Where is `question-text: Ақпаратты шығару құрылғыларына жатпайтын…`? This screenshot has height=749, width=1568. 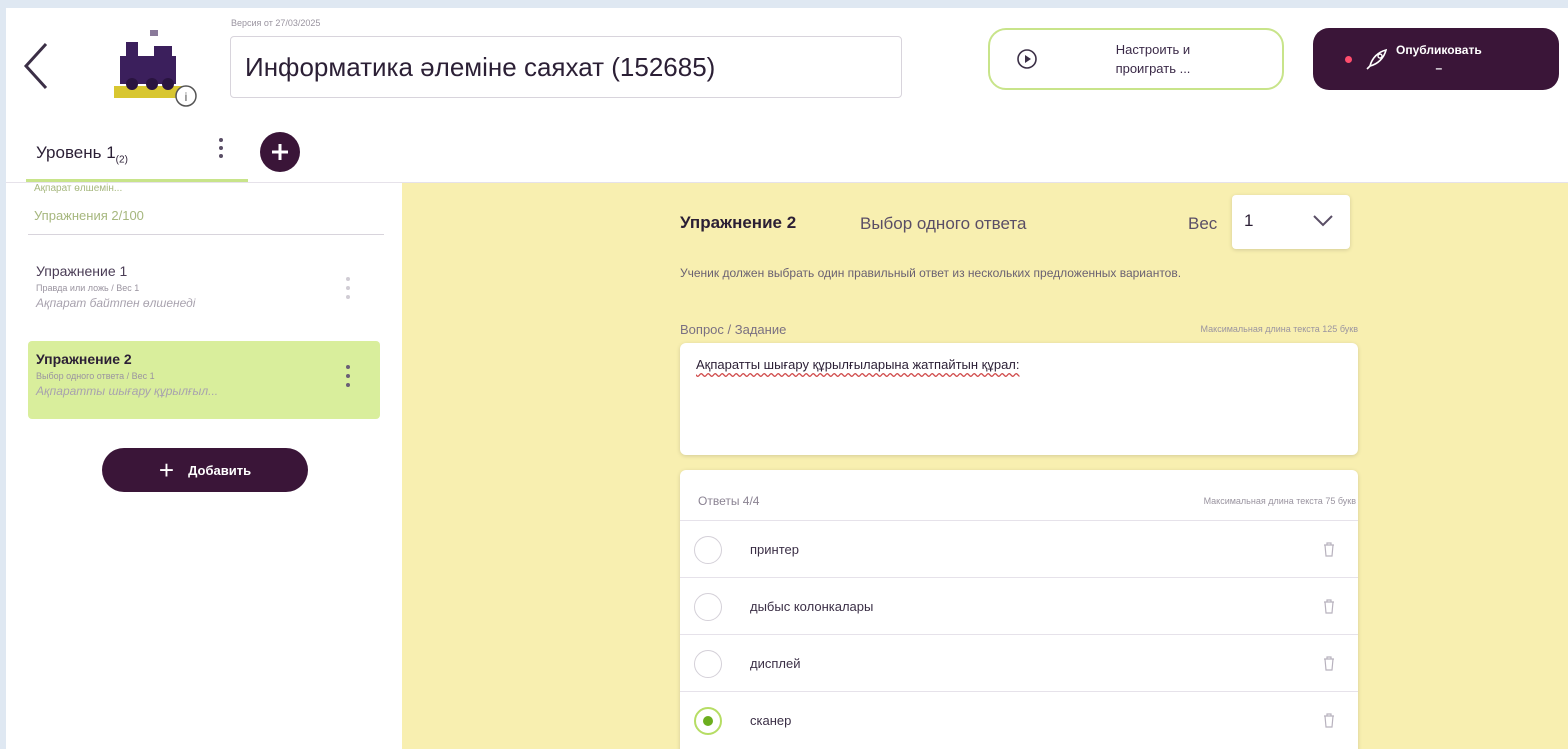 question-text: Ақпаратты шығару құрылғыларына жатпайтын… is located at coordinates (858, 364).